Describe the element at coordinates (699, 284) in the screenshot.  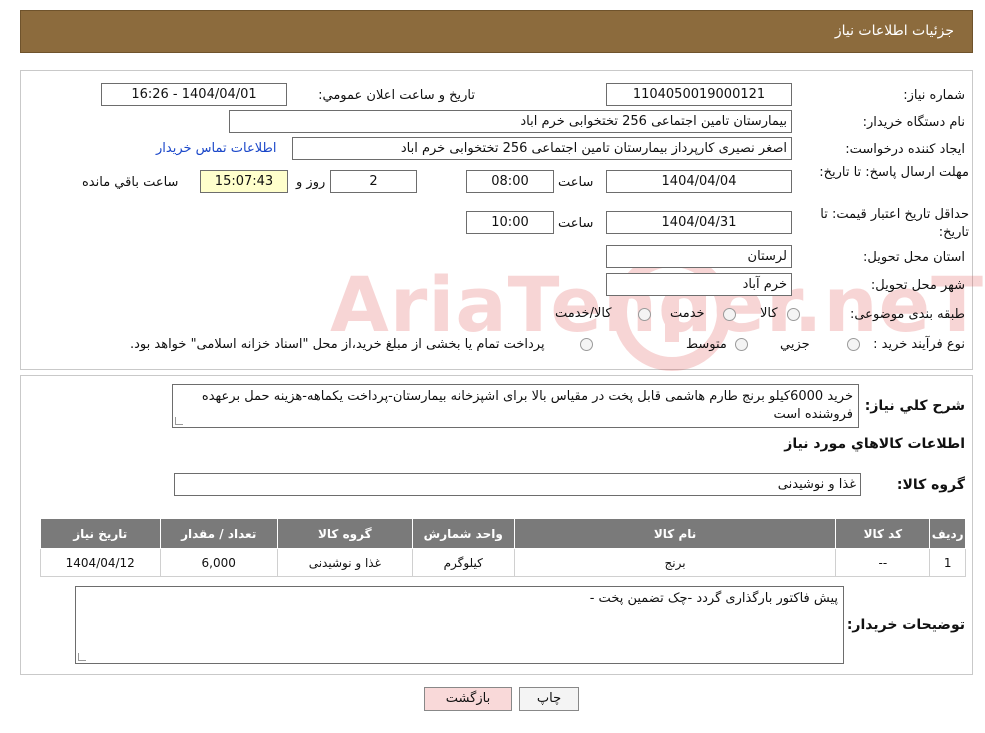
I see `city-field: خرم آباد` at that location.